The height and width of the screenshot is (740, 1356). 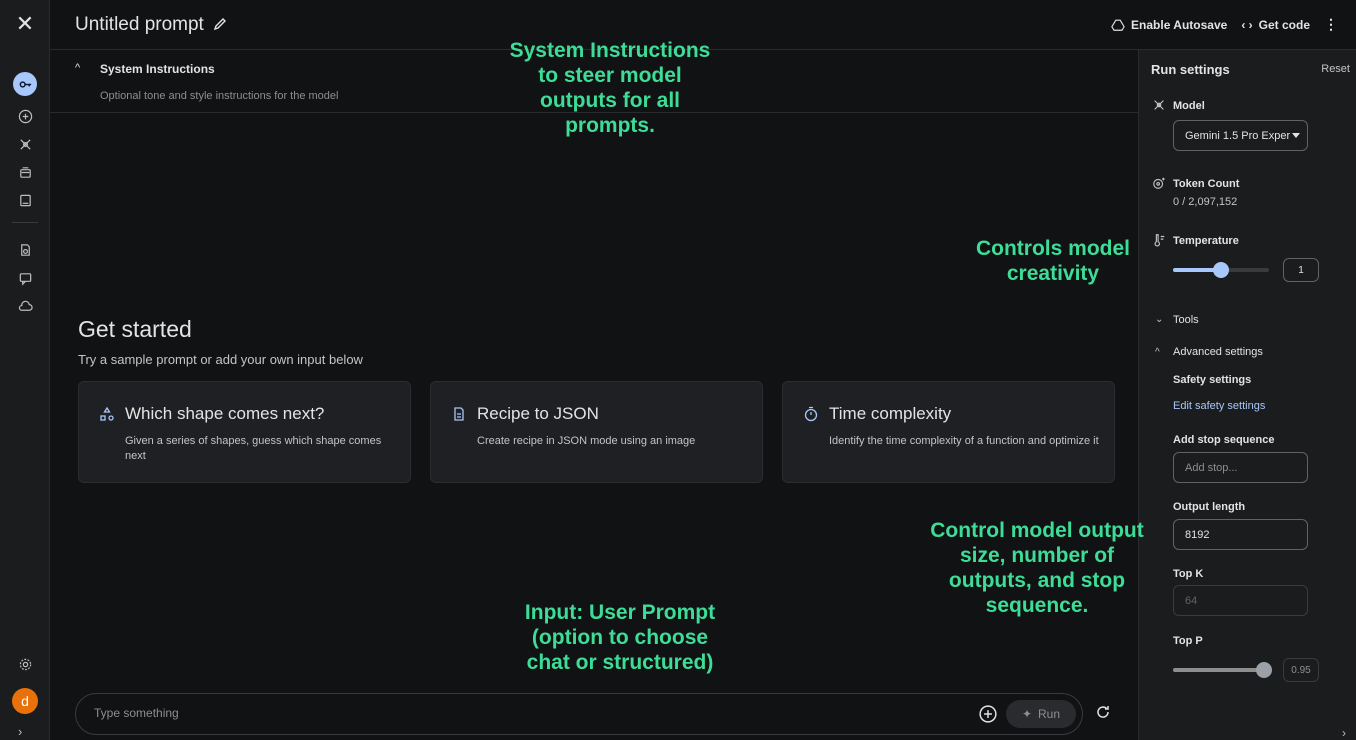 I want to click on avatar: d, so click(x=25, y=701).